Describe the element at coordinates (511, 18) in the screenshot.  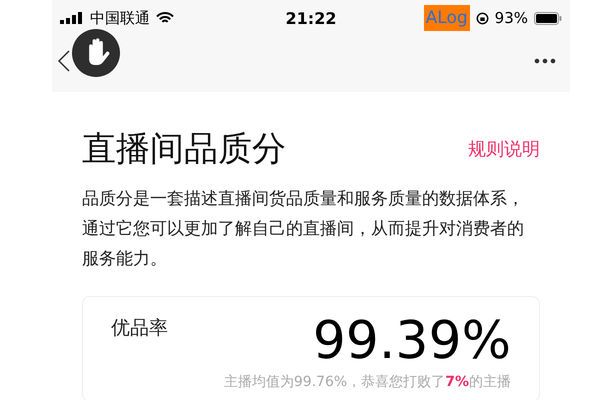
I see `battery-percent: 93%` at that location.